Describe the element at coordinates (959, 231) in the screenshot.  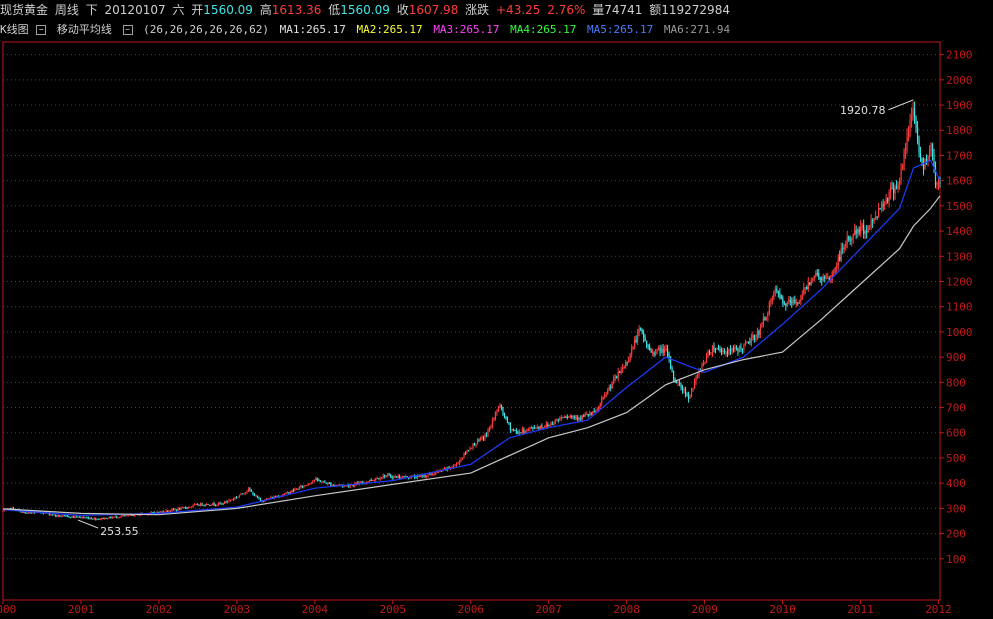
I see `y-tick-label: 1400` at that location.